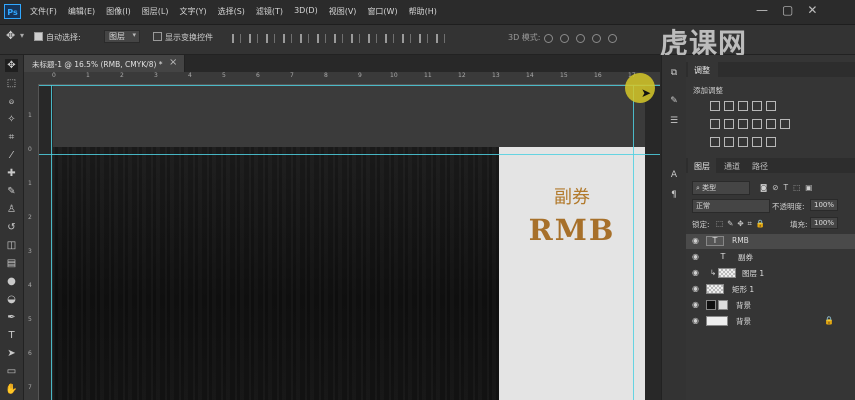 Image resolution: width=855 pixels, height=400 pixels. Describe the element at coordinates (721, 188) in the screenshot. I see `layer-filter-dropdown: ⌕ 类型` at that location.